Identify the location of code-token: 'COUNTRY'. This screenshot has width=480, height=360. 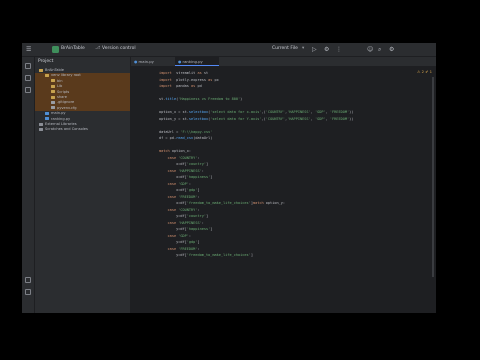
(275, 112).